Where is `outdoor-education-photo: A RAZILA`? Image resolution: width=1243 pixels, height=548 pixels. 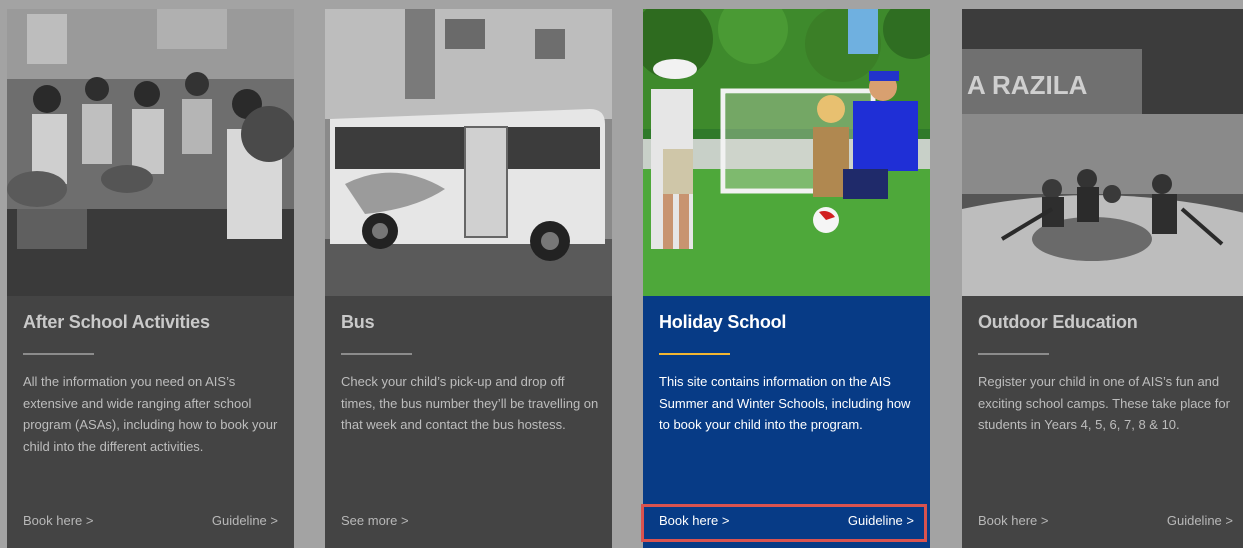
outdoor-education-photo: A RAZILA is located at coordinates (1102, 152).